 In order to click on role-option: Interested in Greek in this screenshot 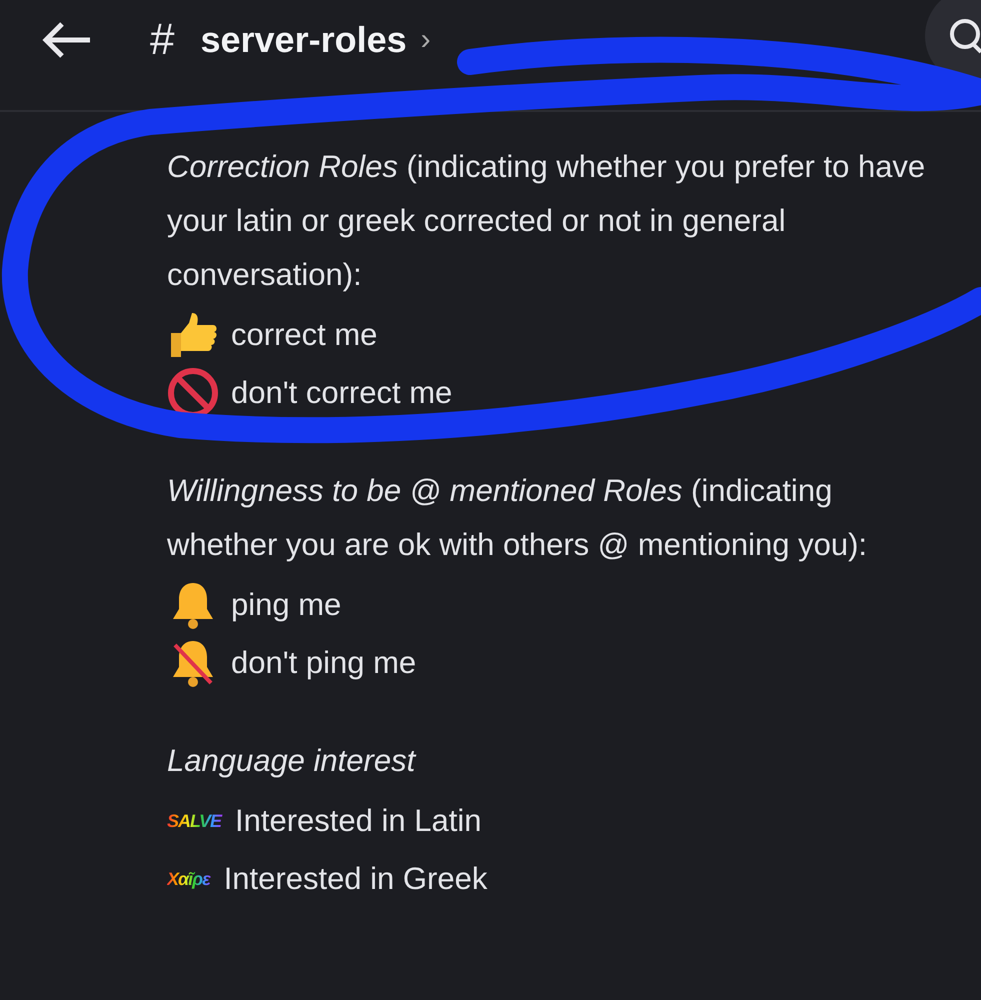, I will do `click(356, 879)`.